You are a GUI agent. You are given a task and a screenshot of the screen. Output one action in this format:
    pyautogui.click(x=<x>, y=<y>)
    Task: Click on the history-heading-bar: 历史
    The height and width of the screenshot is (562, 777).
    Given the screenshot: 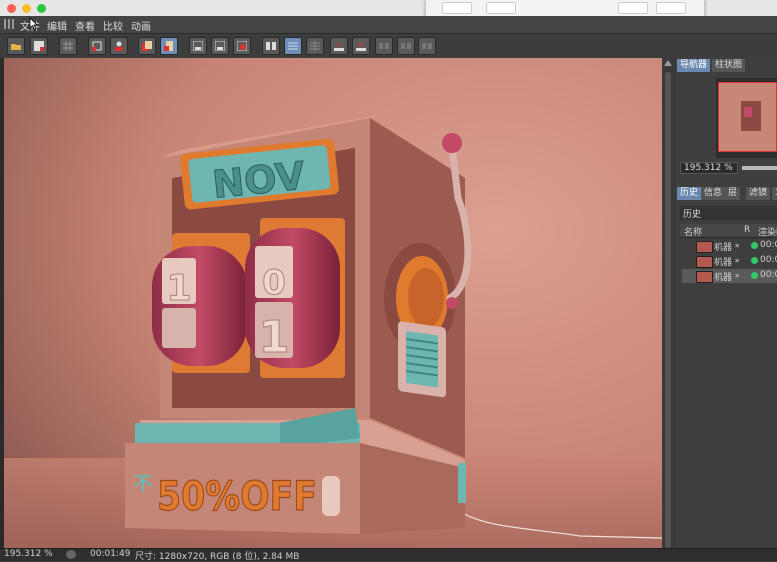 What is the action you would take?
    pyautogui.click(x=728, y=213)
    